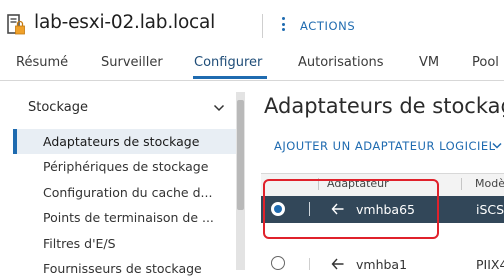 This screenshot has height=276, width=504. Describe the element at coordinates (15, 141) in the screenshot. I see `sidebar-active-indicator` at that location.